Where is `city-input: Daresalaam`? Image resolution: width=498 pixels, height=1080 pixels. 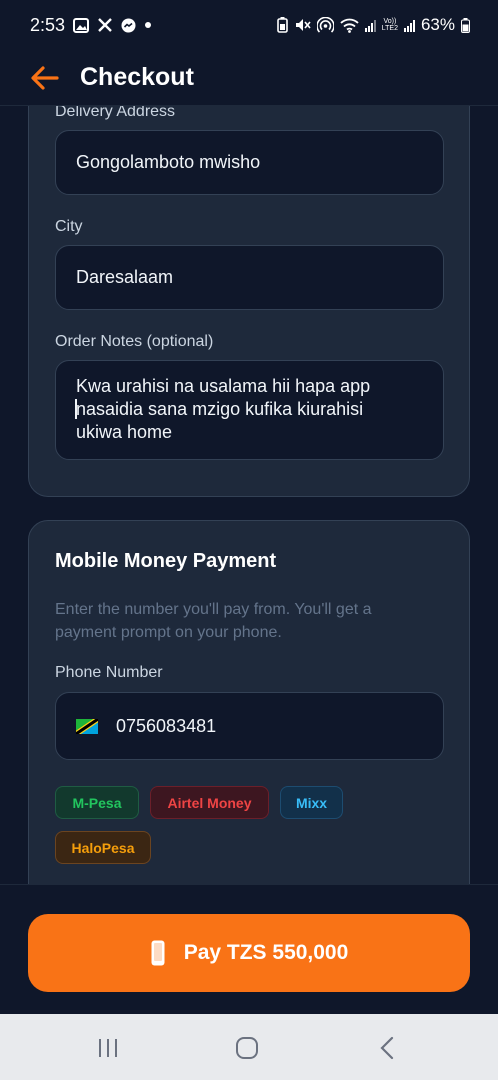 city-input: Daresalaam is located at coordinates (249, 277).